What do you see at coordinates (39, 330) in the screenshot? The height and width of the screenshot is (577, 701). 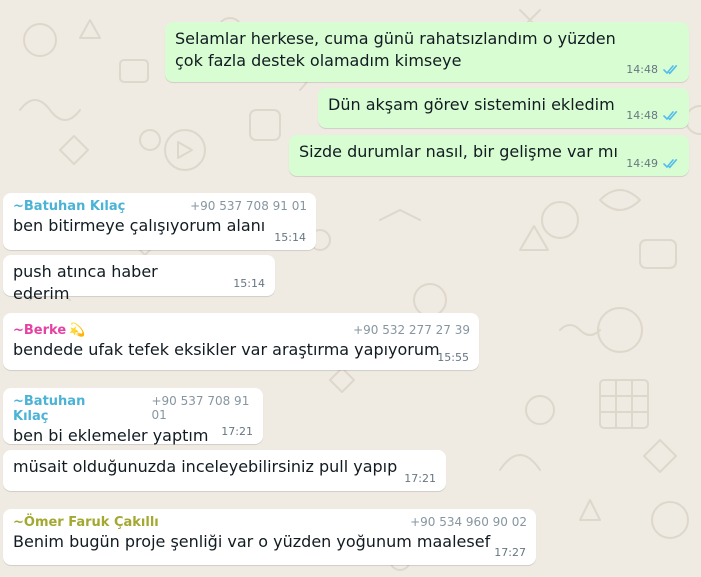 I see `sender-name: ~Berke` at bounding box center [39, 330].